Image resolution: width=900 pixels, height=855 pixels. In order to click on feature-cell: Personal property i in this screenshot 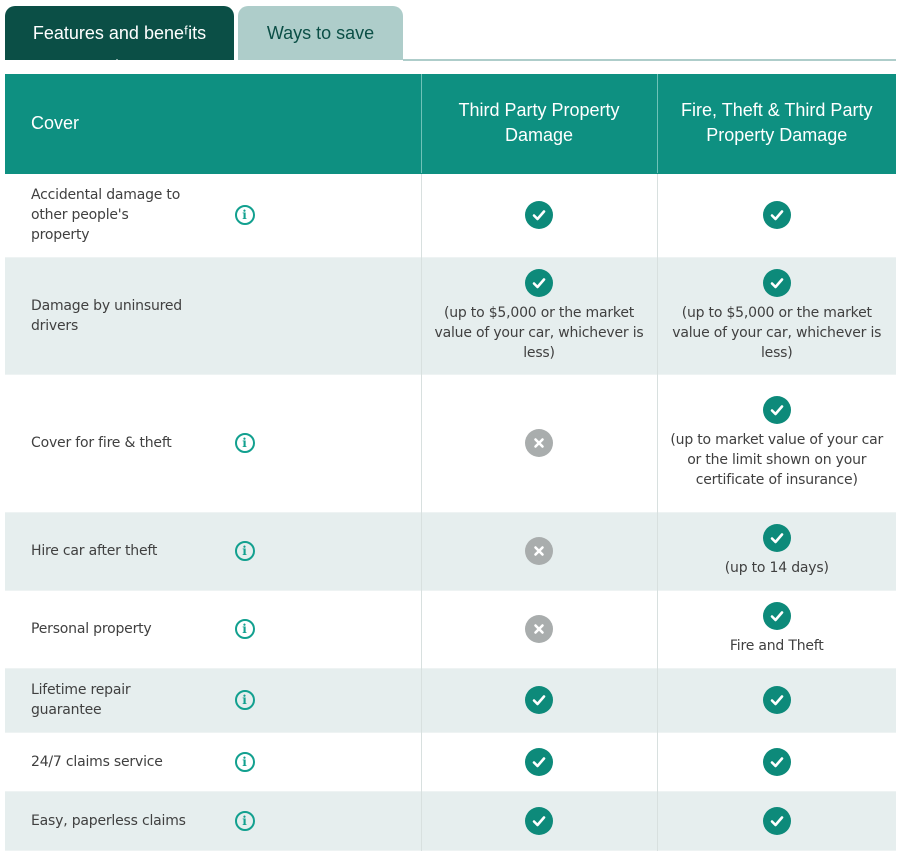, I will do `click(213, 629)`.